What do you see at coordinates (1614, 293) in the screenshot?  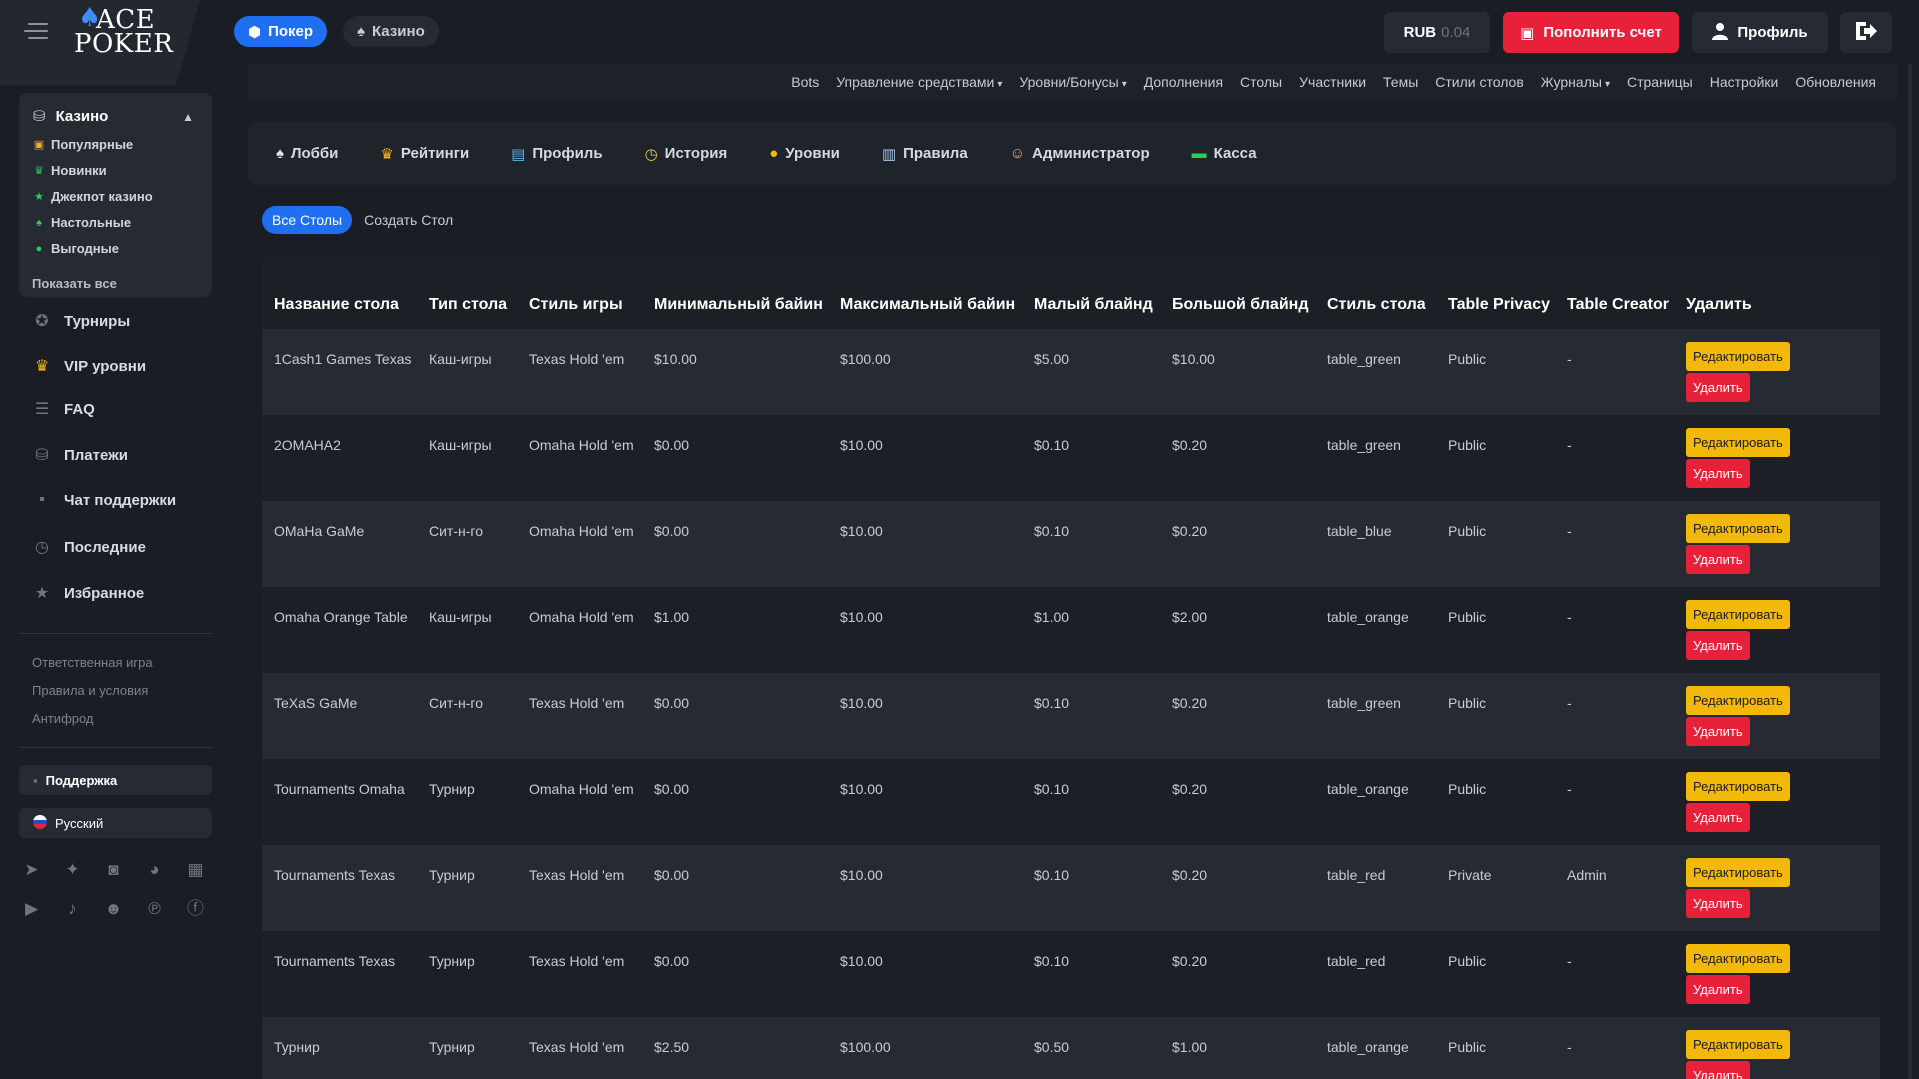 I see `col-header-creator: Table Creator` at bounding box center [1614, 293].